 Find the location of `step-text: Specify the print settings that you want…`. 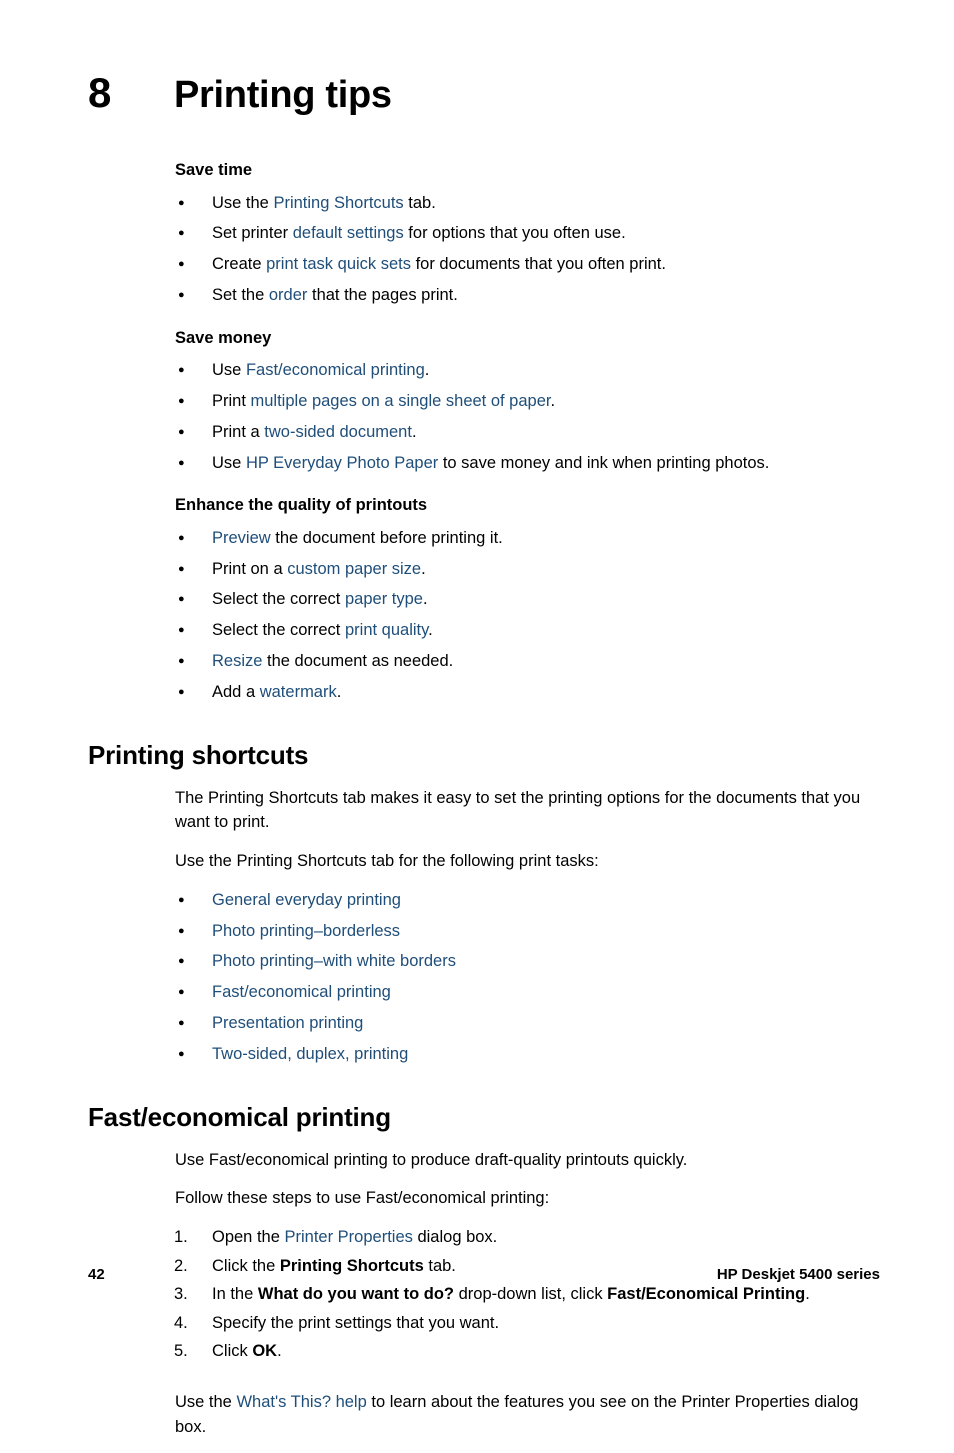

step-text: Specify the print settings that you want… is located at coordinates (356, 1322).